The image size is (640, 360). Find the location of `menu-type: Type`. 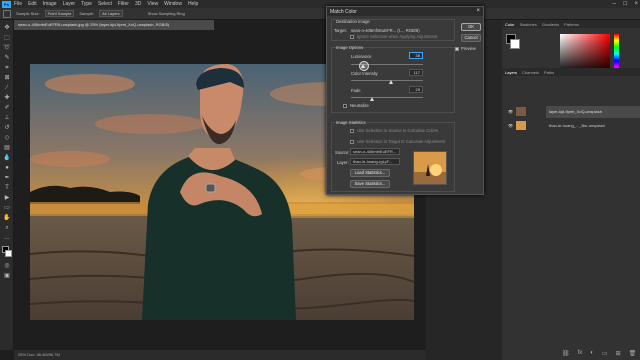

menu-type: Type is located at coordinates (86, 4).